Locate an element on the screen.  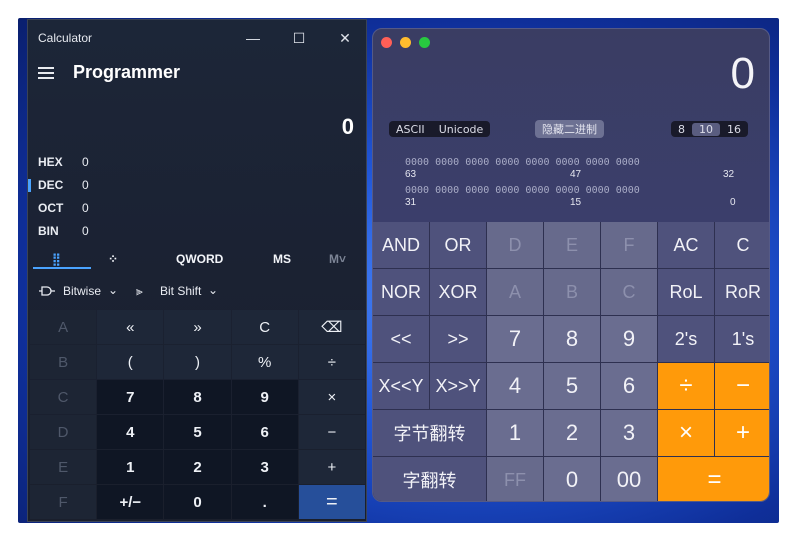
mac-key-32: × is located at coordinates (686, 433).